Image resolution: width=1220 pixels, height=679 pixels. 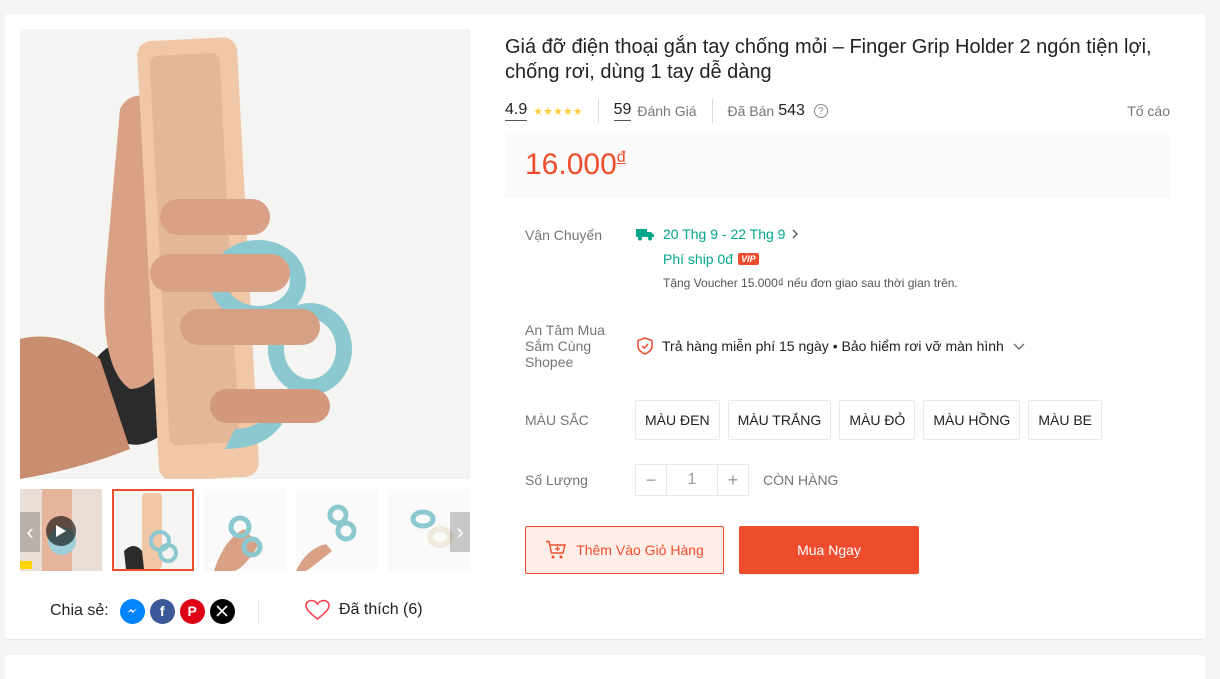 What do you see at coordinates (829, 550) in the screenshot?
I see `buy-now-button: Mua Ngay` at bounding box center [829, 550].